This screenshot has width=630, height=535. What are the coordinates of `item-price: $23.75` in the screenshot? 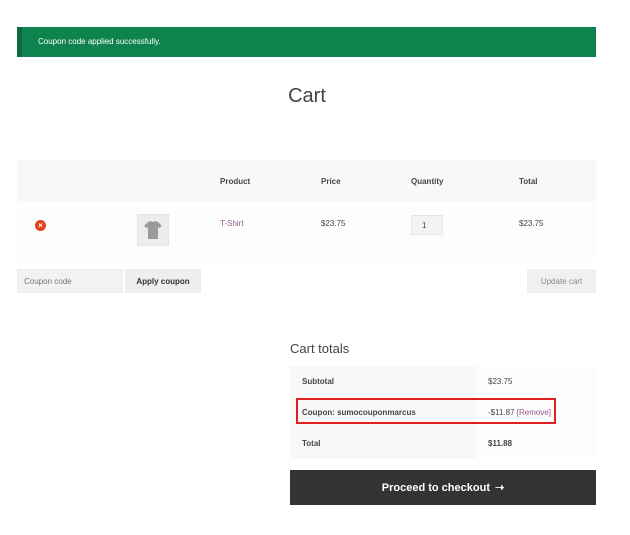 It's located at (333, 223).